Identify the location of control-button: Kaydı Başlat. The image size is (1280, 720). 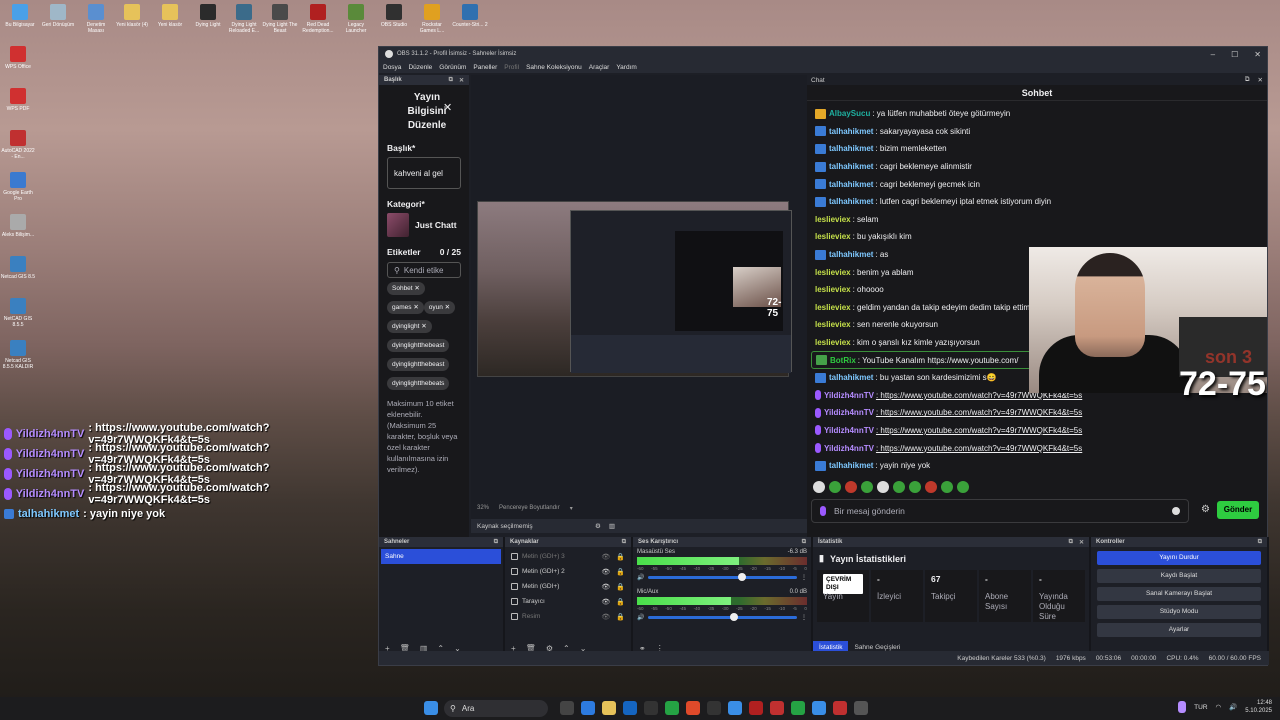
(1179, 576).